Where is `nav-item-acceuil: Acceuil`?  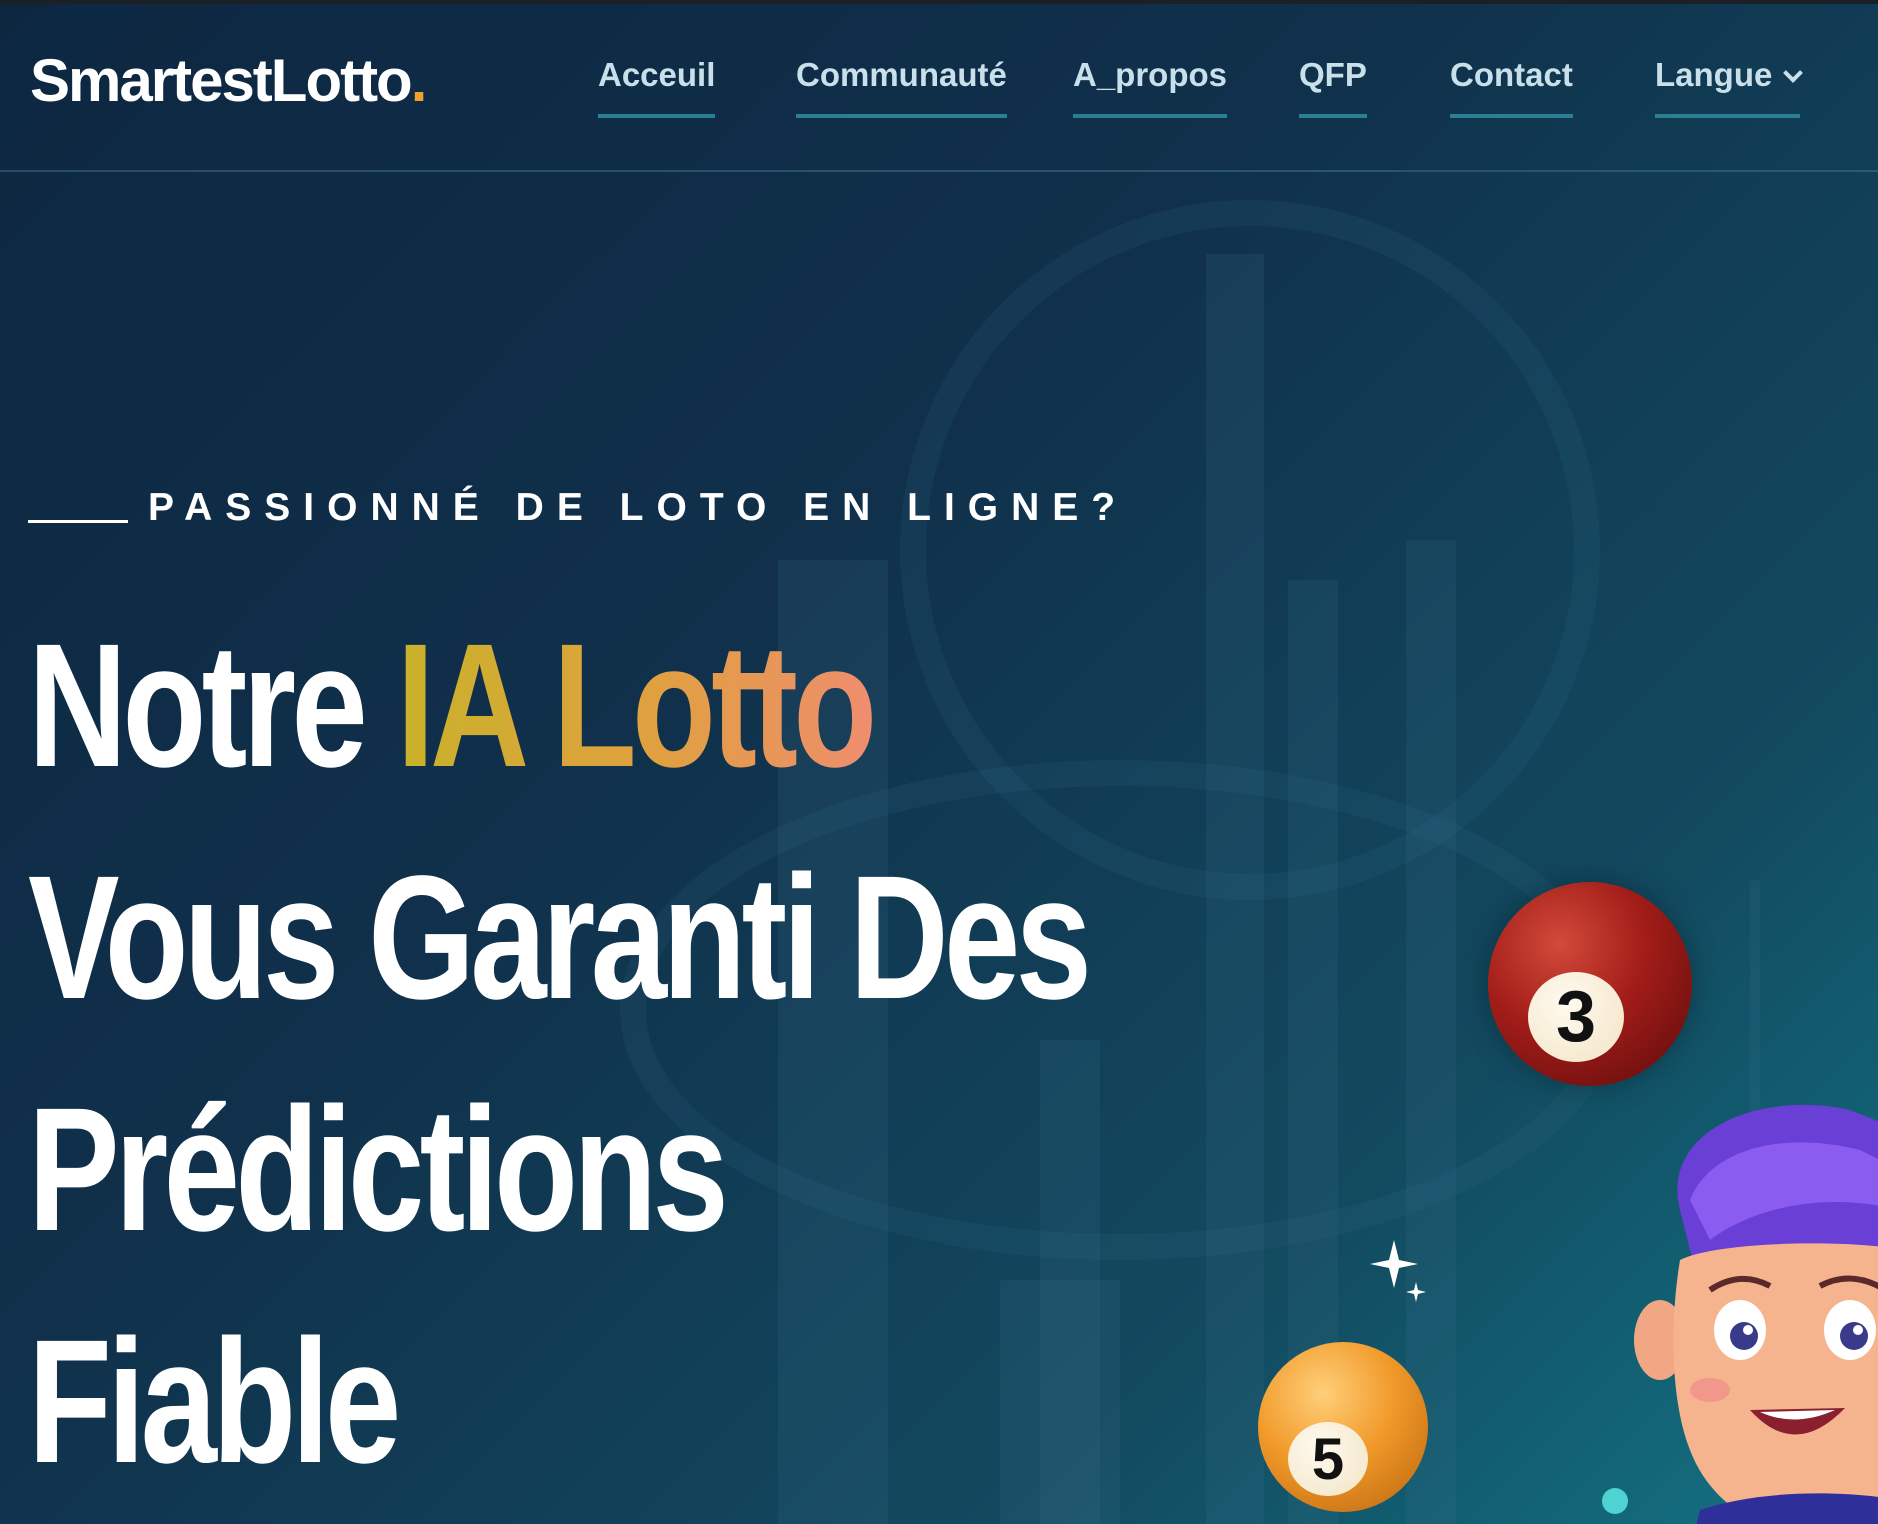 nav-item-acceuil: Acceuil is located at coordinates (657, 87).